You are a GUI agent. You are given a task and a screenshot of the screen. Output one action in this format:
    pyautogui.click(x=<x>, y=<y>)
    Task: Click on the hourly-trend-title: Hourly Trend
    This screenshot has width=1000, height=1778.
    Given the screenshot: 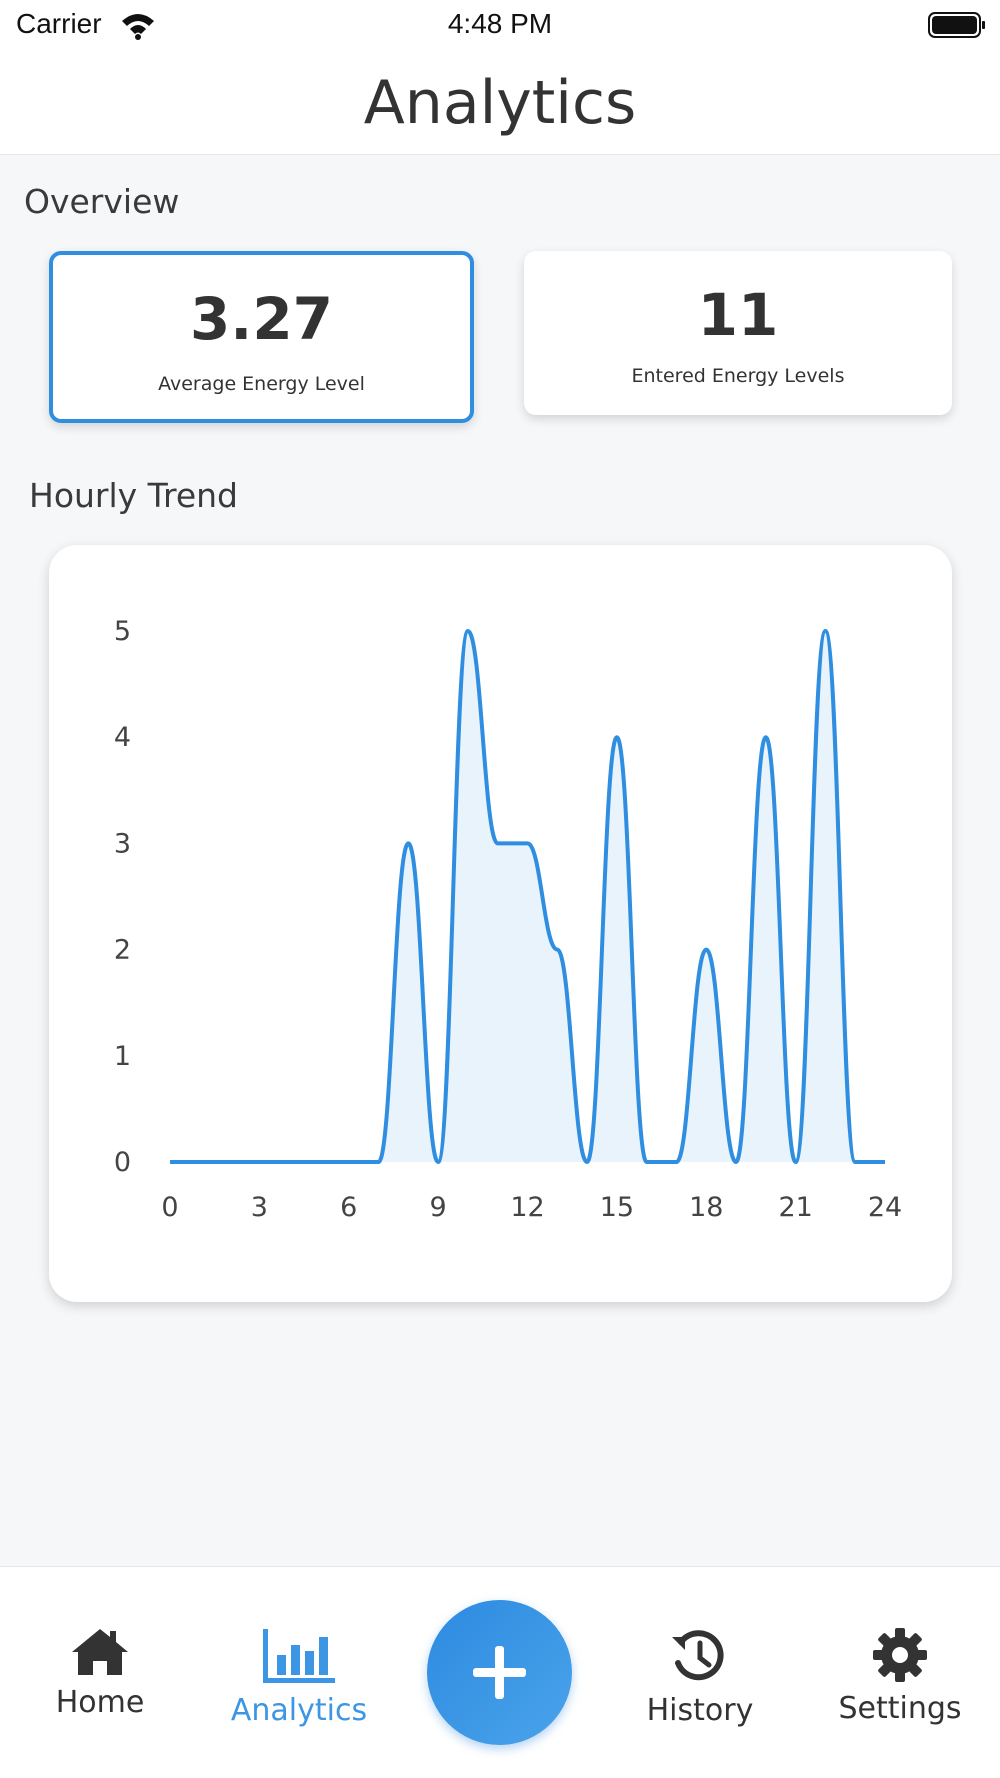 What is the action you would take?
    pyautogui.click(x=133, y=495)
    